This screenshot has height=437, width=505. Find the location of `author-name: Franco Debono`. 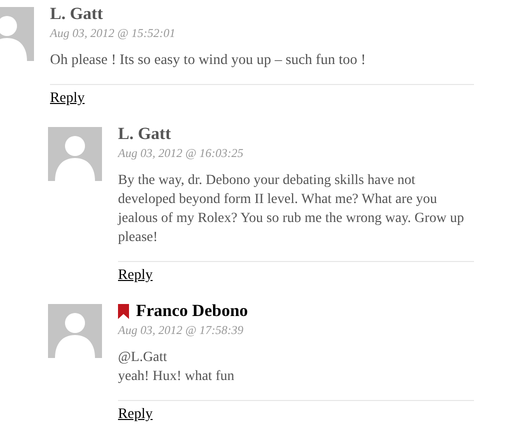

author-name: Franco Debono is located at coordinates (192, 311).